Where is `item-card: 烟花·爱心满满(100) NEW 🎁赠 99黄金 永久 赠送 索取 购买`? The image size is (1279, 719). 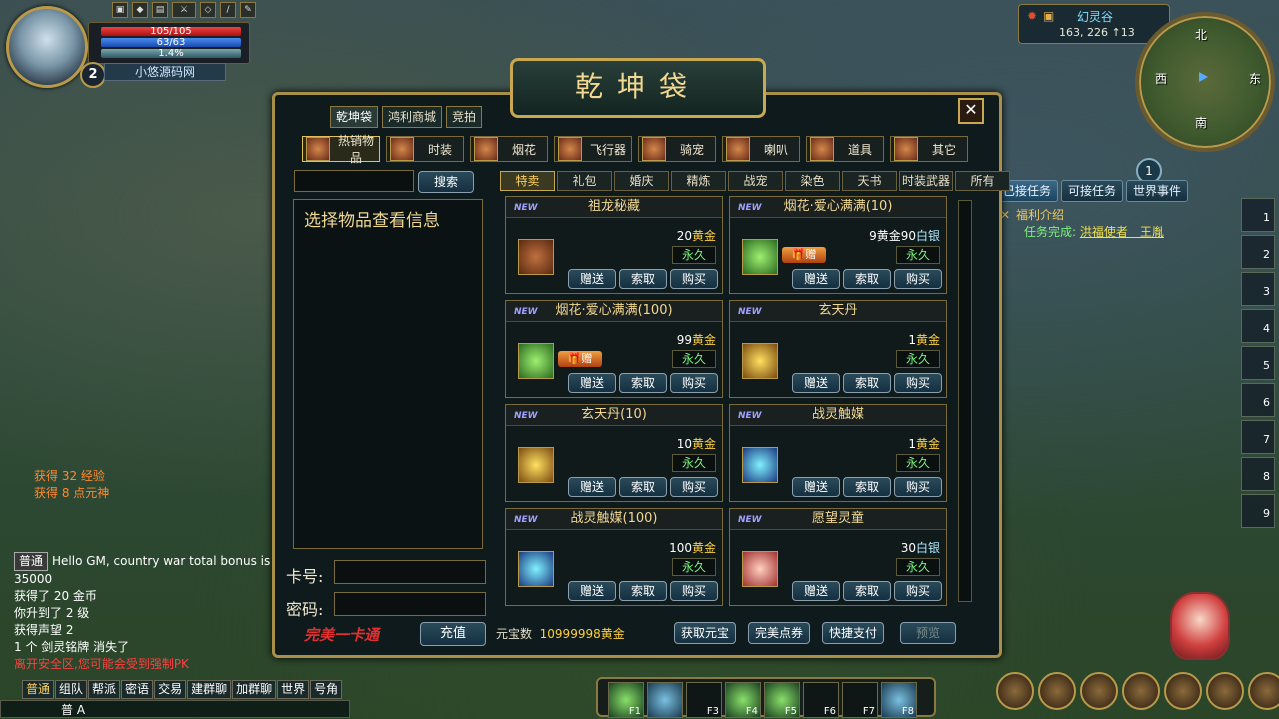
item-card: 烟花·爱心满满(100) NEW 🎁赠 99黄金 永久 赠送 索取 购买 is located at coordinates (614, 349).